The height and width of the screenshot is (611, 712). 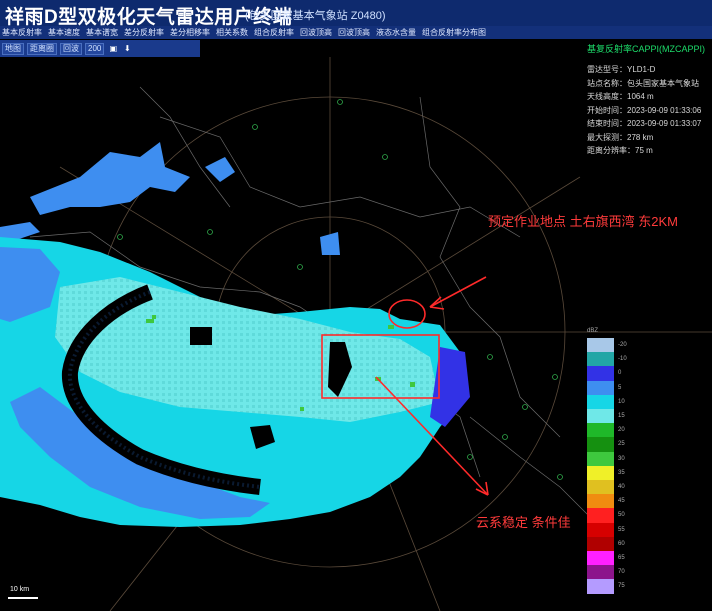 What do you see at coordinates (144, 32) in the screenshot?
I see `menu-item: 差分反射率` at bounding box center [144, 32].